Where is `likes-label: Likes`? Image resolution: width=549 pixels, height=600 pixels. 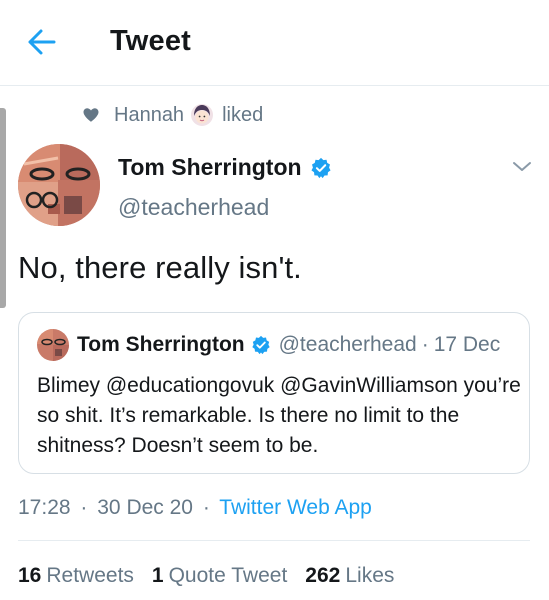 likes-label: Likes is located at coordinates (370, 575).